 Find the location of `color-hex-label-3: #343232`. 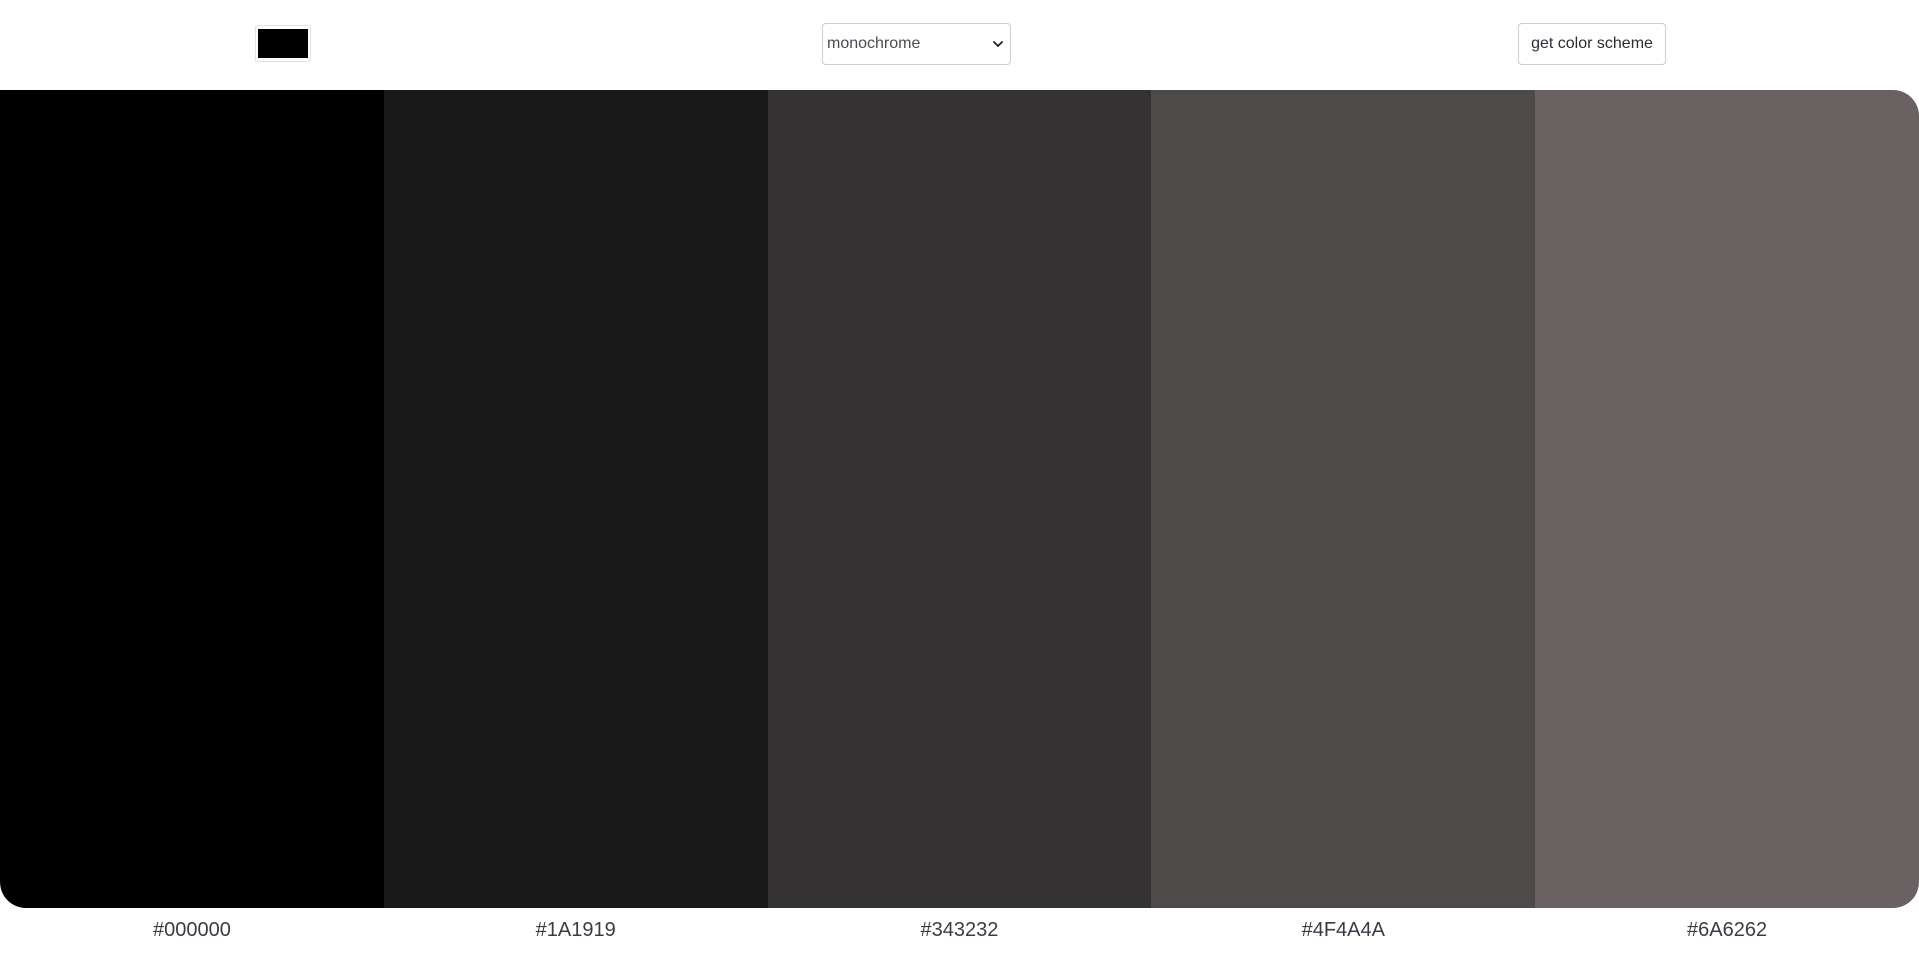

color-hex-label-3: #343232 is located at coordinates (960, 930).